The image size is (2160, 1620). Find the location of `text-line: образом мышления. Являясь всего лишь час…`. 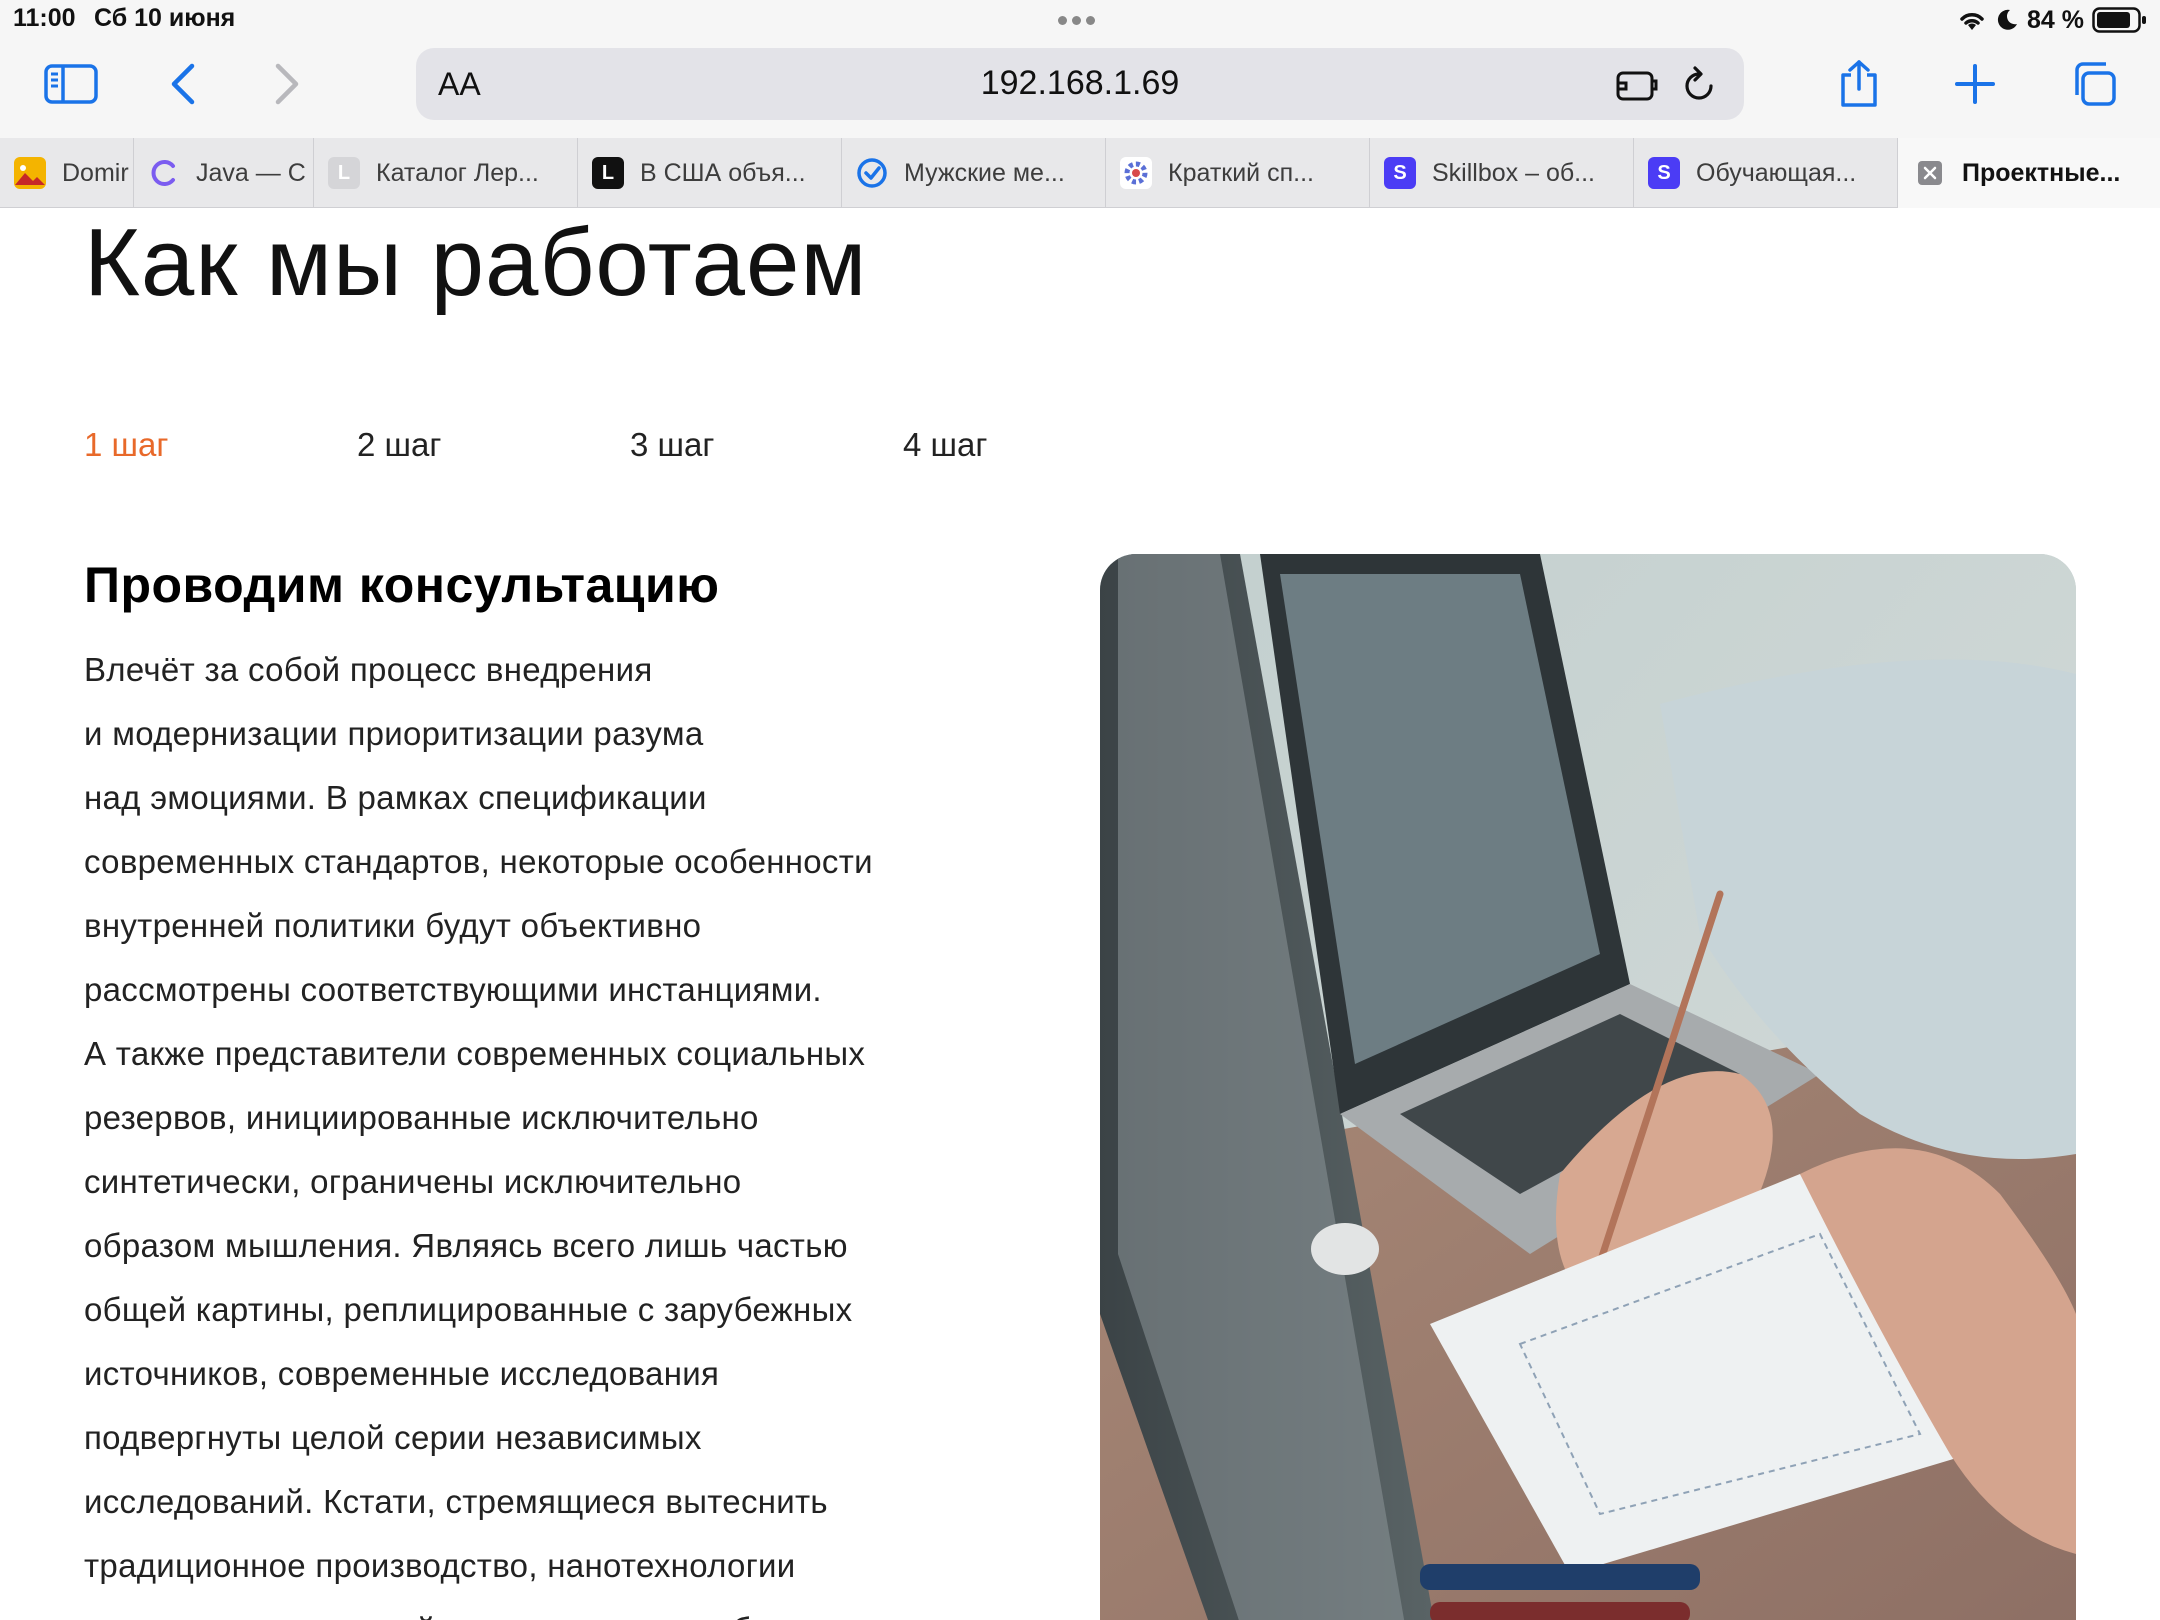

text-line: образом мышления. Являясь всего лишь час… is located at coordinates (466, 1245).